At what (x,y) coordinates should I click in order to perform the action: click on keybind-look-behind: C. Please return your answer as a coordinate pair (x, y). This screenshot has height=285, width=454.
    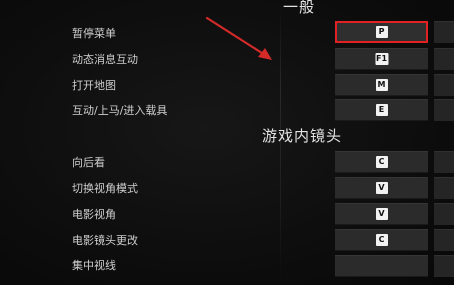
    Looking at the image, I should click on (381, 162).